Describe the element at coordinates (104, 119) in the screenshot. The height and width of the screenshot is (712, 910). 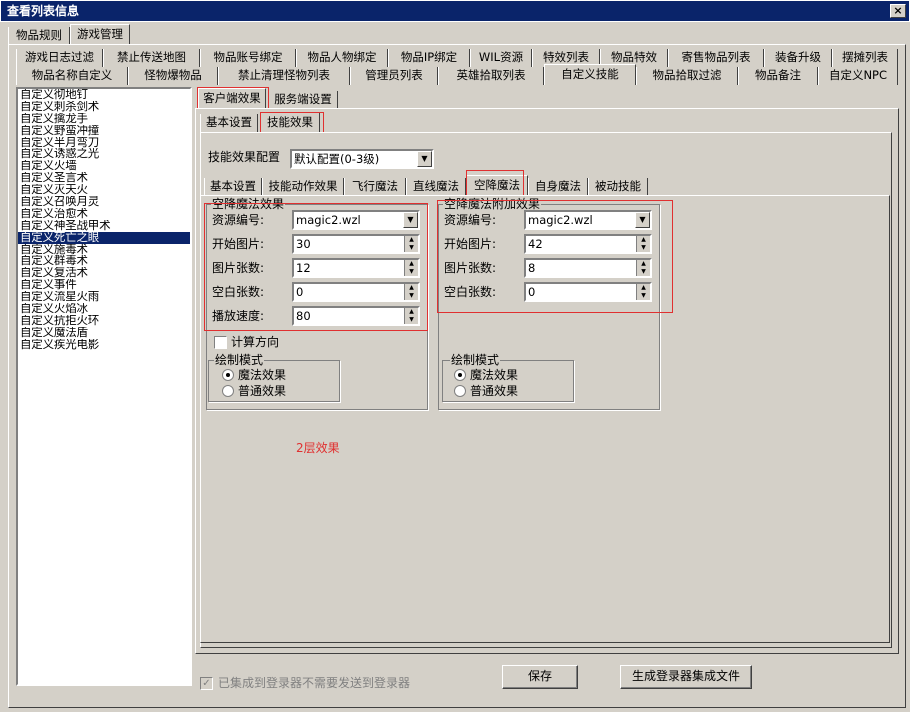
I see `list-item: 自定义擒龙手` at that location.